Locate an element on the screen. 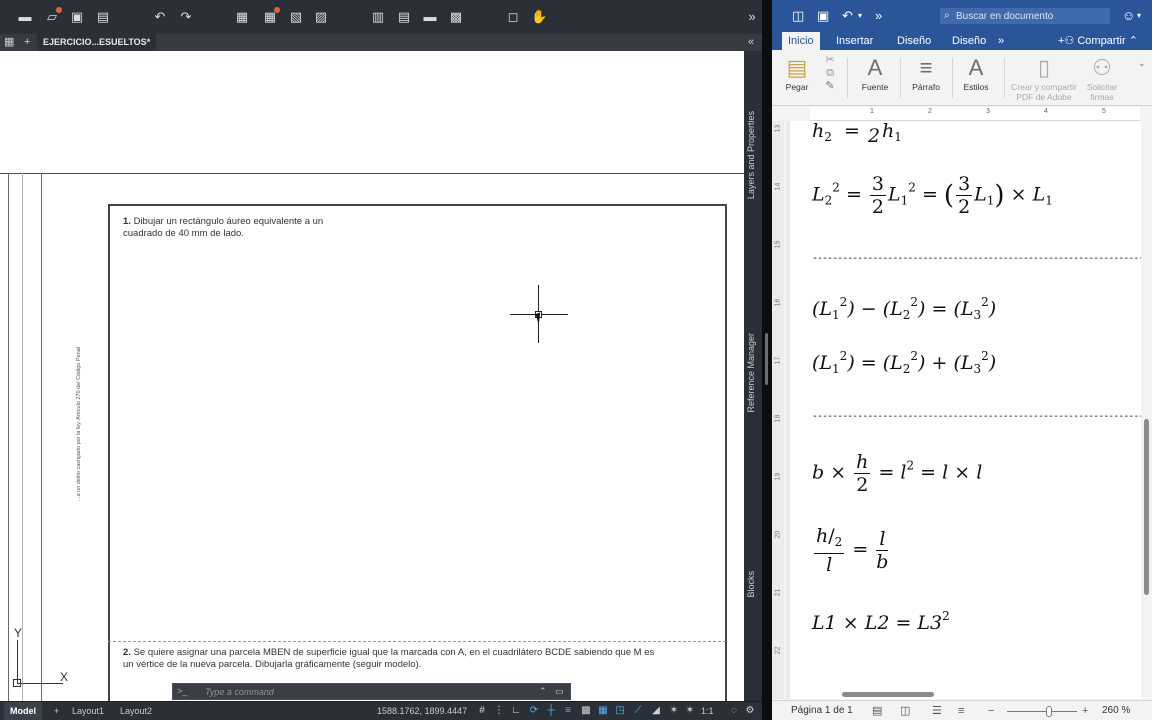  font-button: A Fuente is located at coordinates (875, 79).